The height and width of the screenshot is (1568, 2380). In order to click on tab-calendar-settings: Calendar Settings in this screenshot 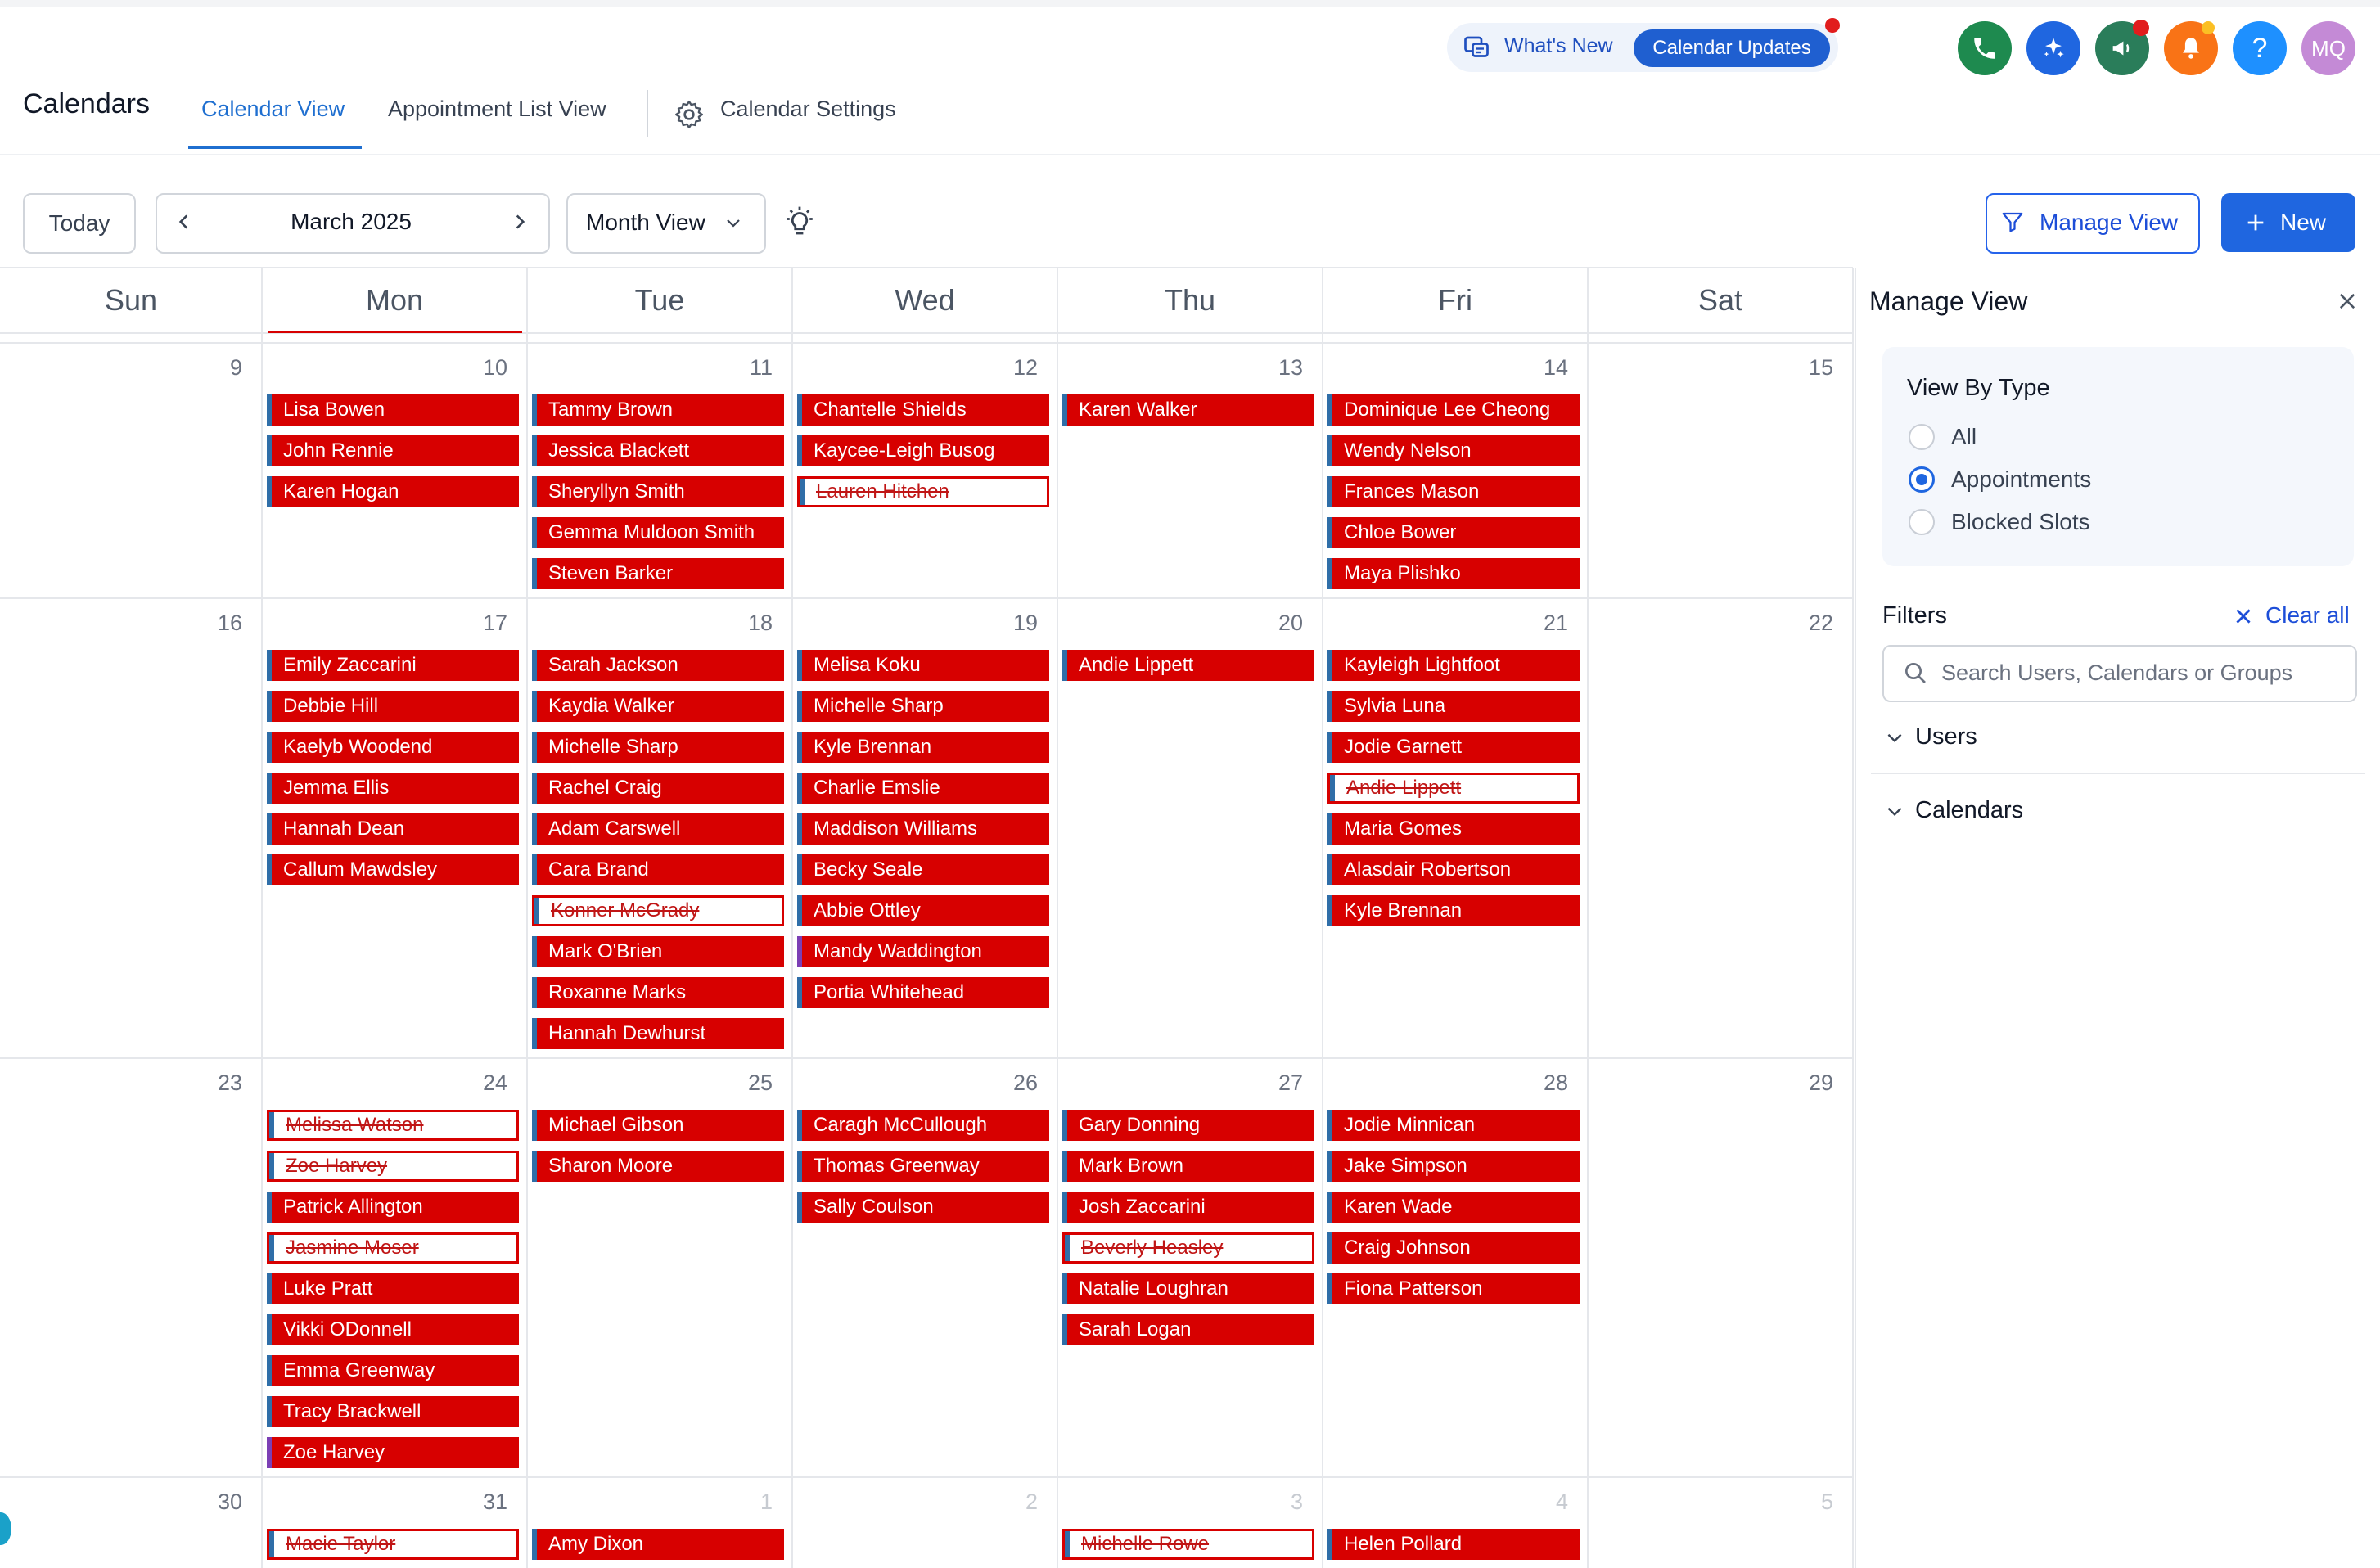, I will do `click(808, 109)`.